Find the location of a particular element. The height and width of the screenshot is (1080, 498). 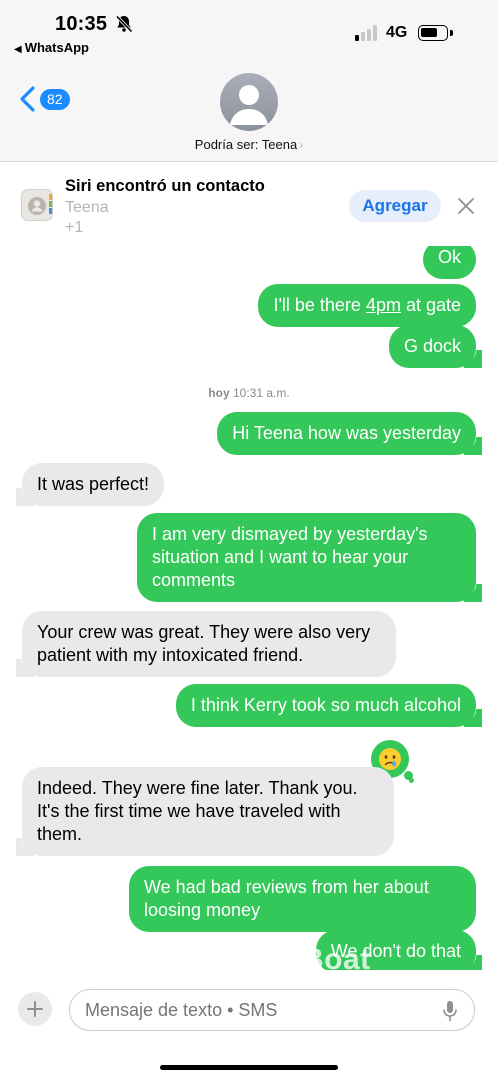

outgoing-message: I'll be there 4pm at gate is located at coordinates (367, 305).